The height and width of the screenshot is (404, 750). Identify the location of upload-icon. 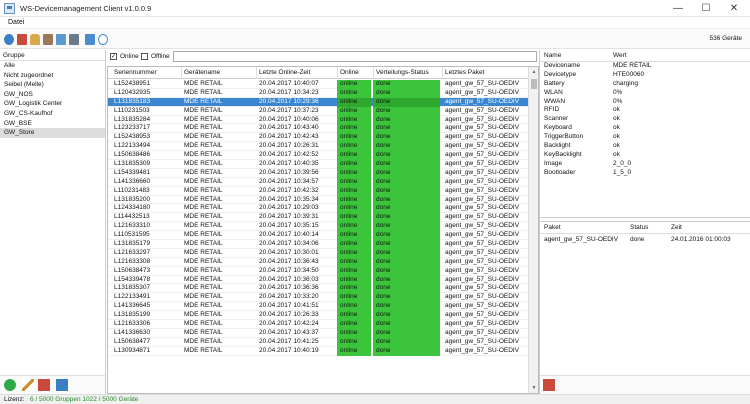
(61, 39).